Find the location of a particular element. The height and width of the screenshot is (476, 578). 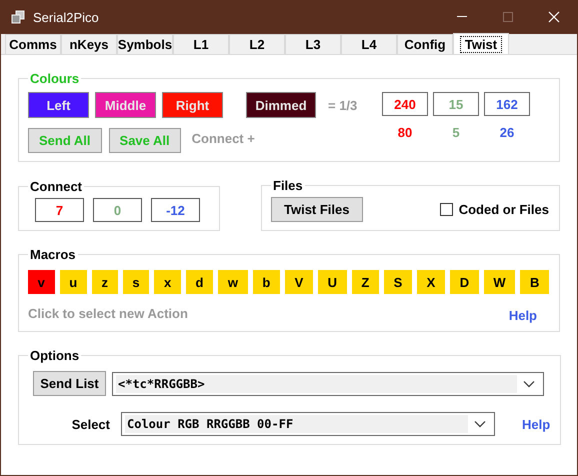

macro-key: X is located at coordinates (431, 282).